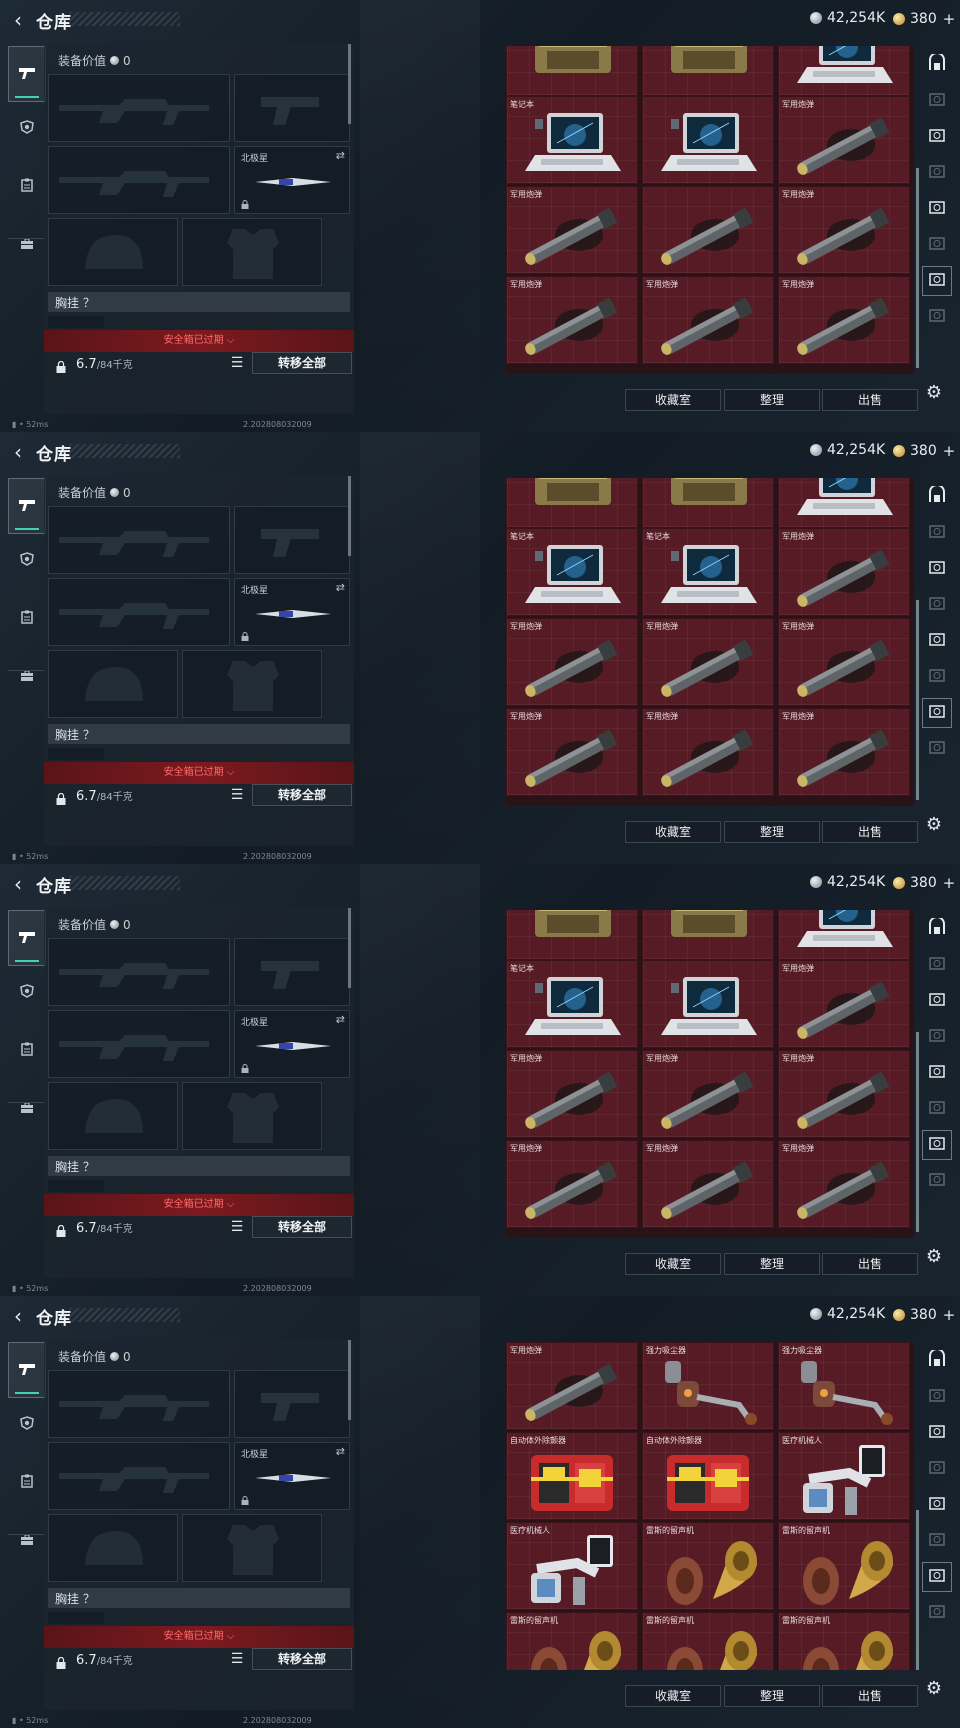  What do you see at coordinates (772, 832) in the screenshot?
I see `sort-button: 整理` at bounding box center [772, 832].